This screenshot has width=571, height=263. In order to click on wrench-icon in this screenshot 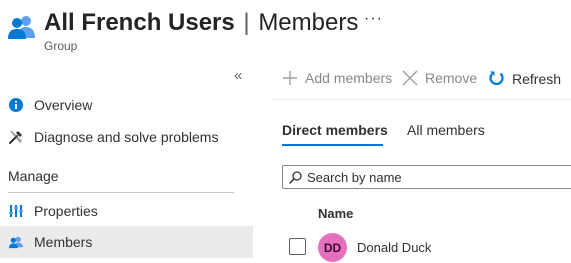, I will do `click(16, 137)`.